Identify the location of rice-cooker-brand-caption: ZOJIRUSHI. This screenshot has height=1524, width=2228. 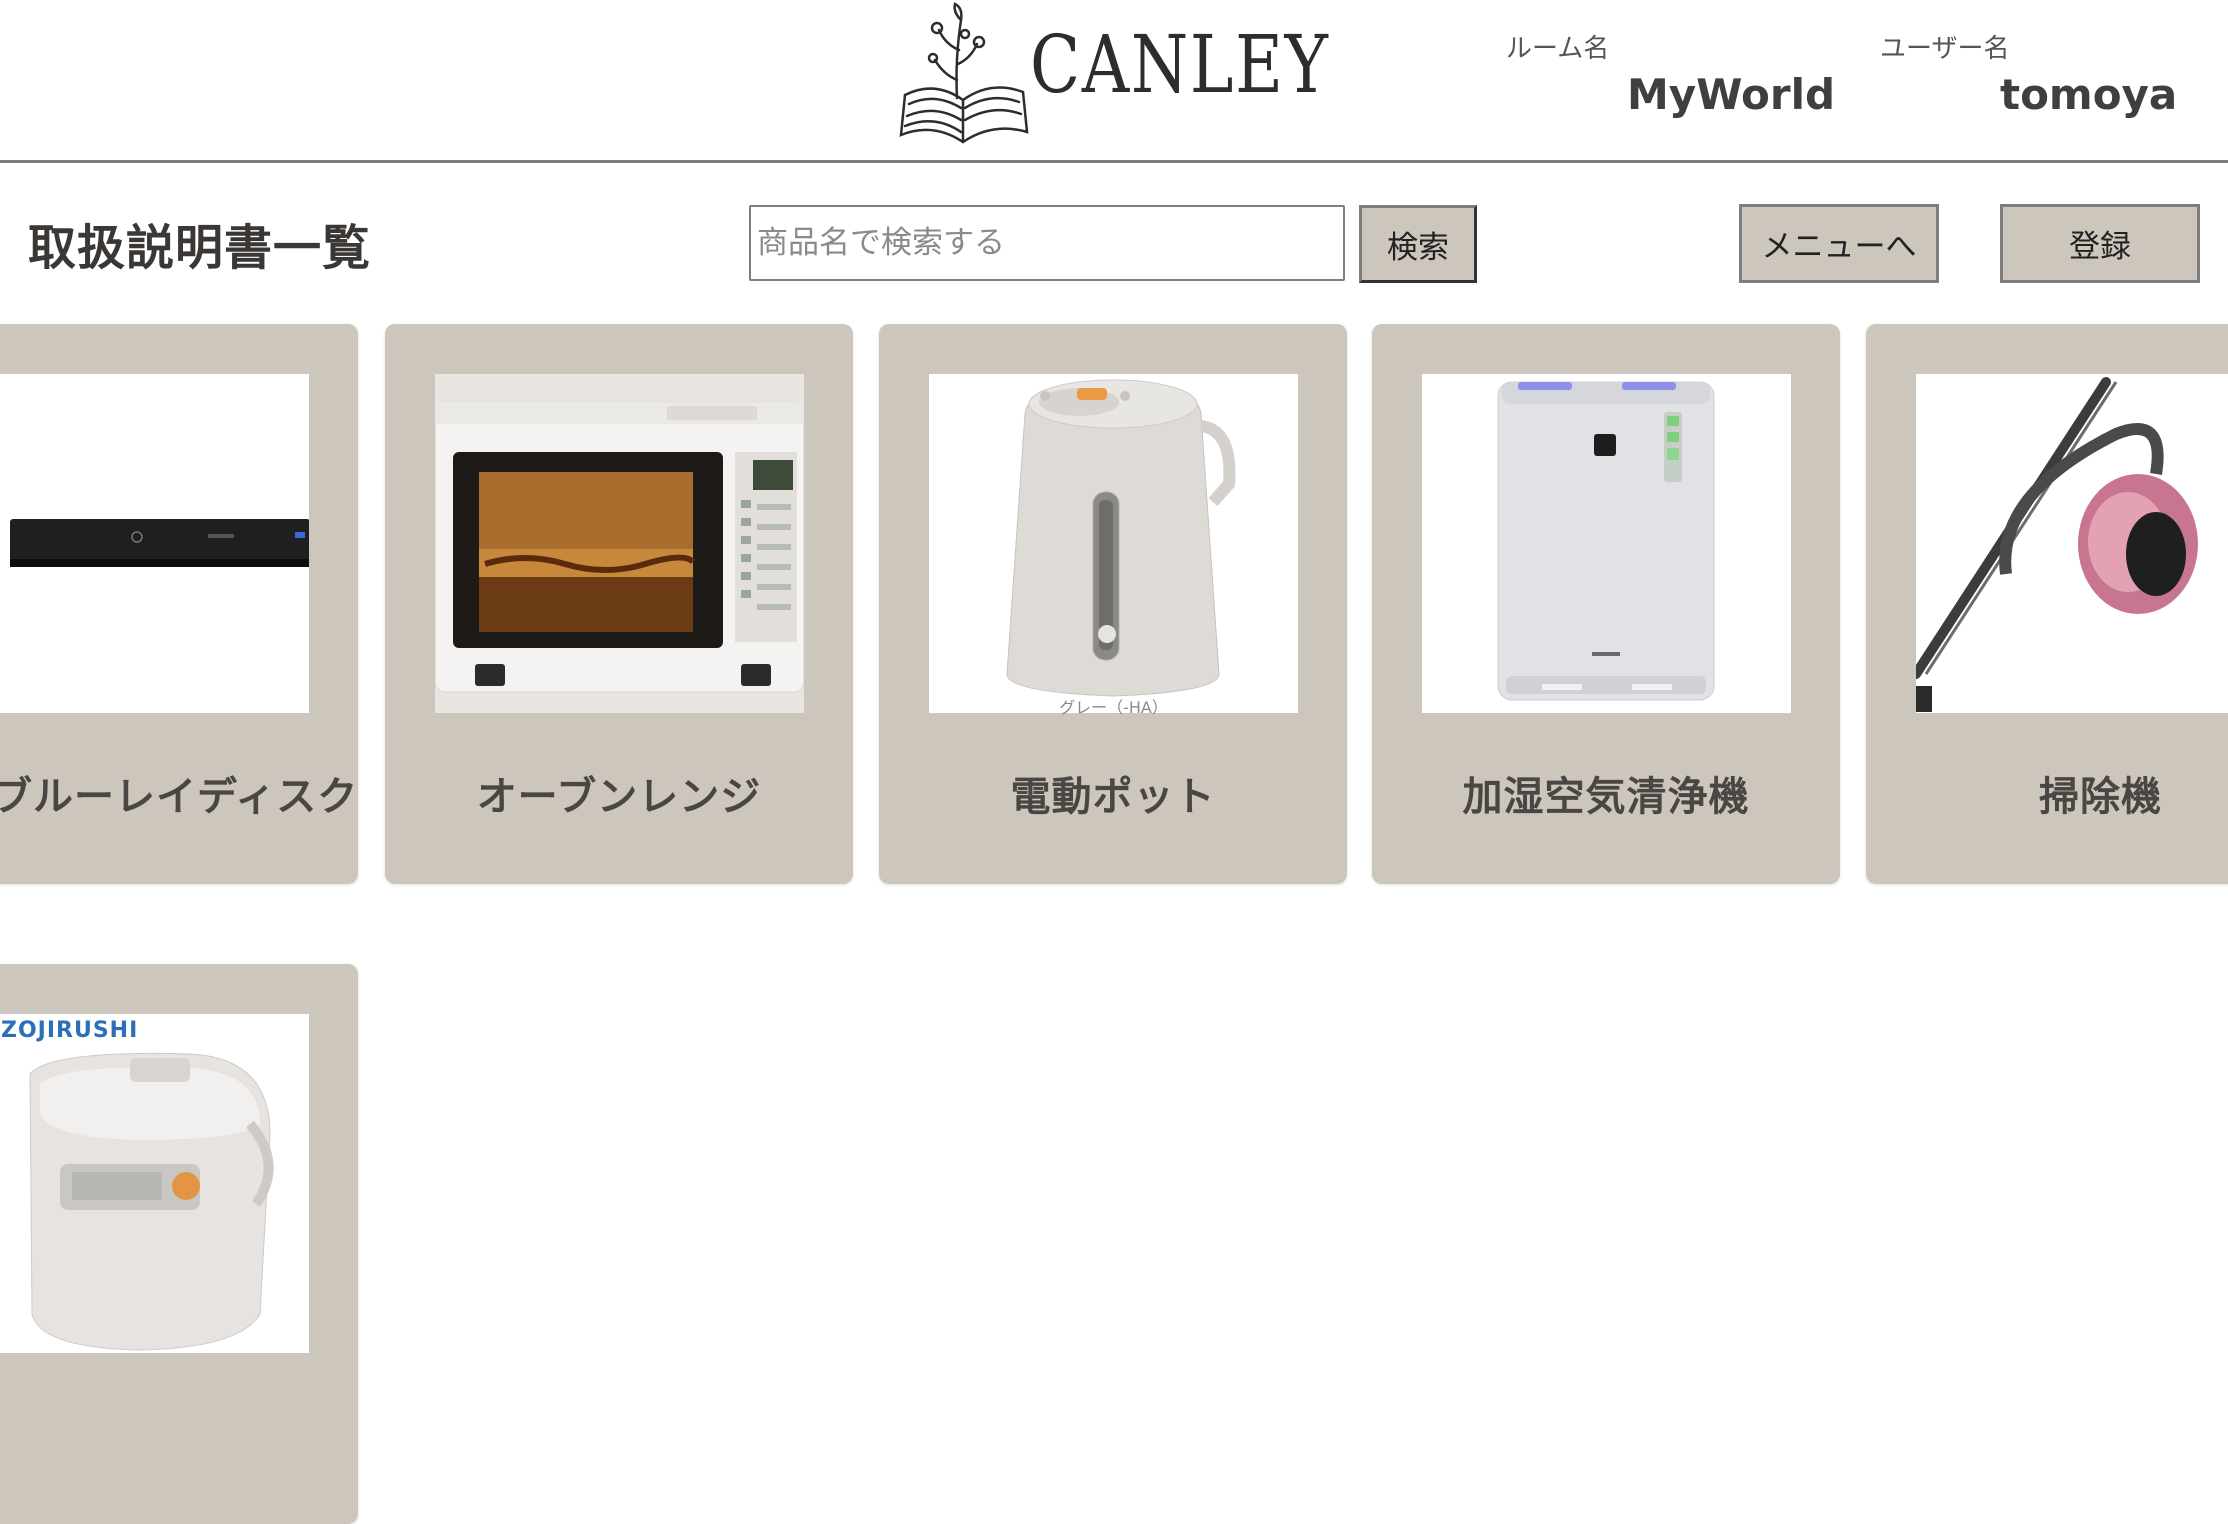
(70, 1030).